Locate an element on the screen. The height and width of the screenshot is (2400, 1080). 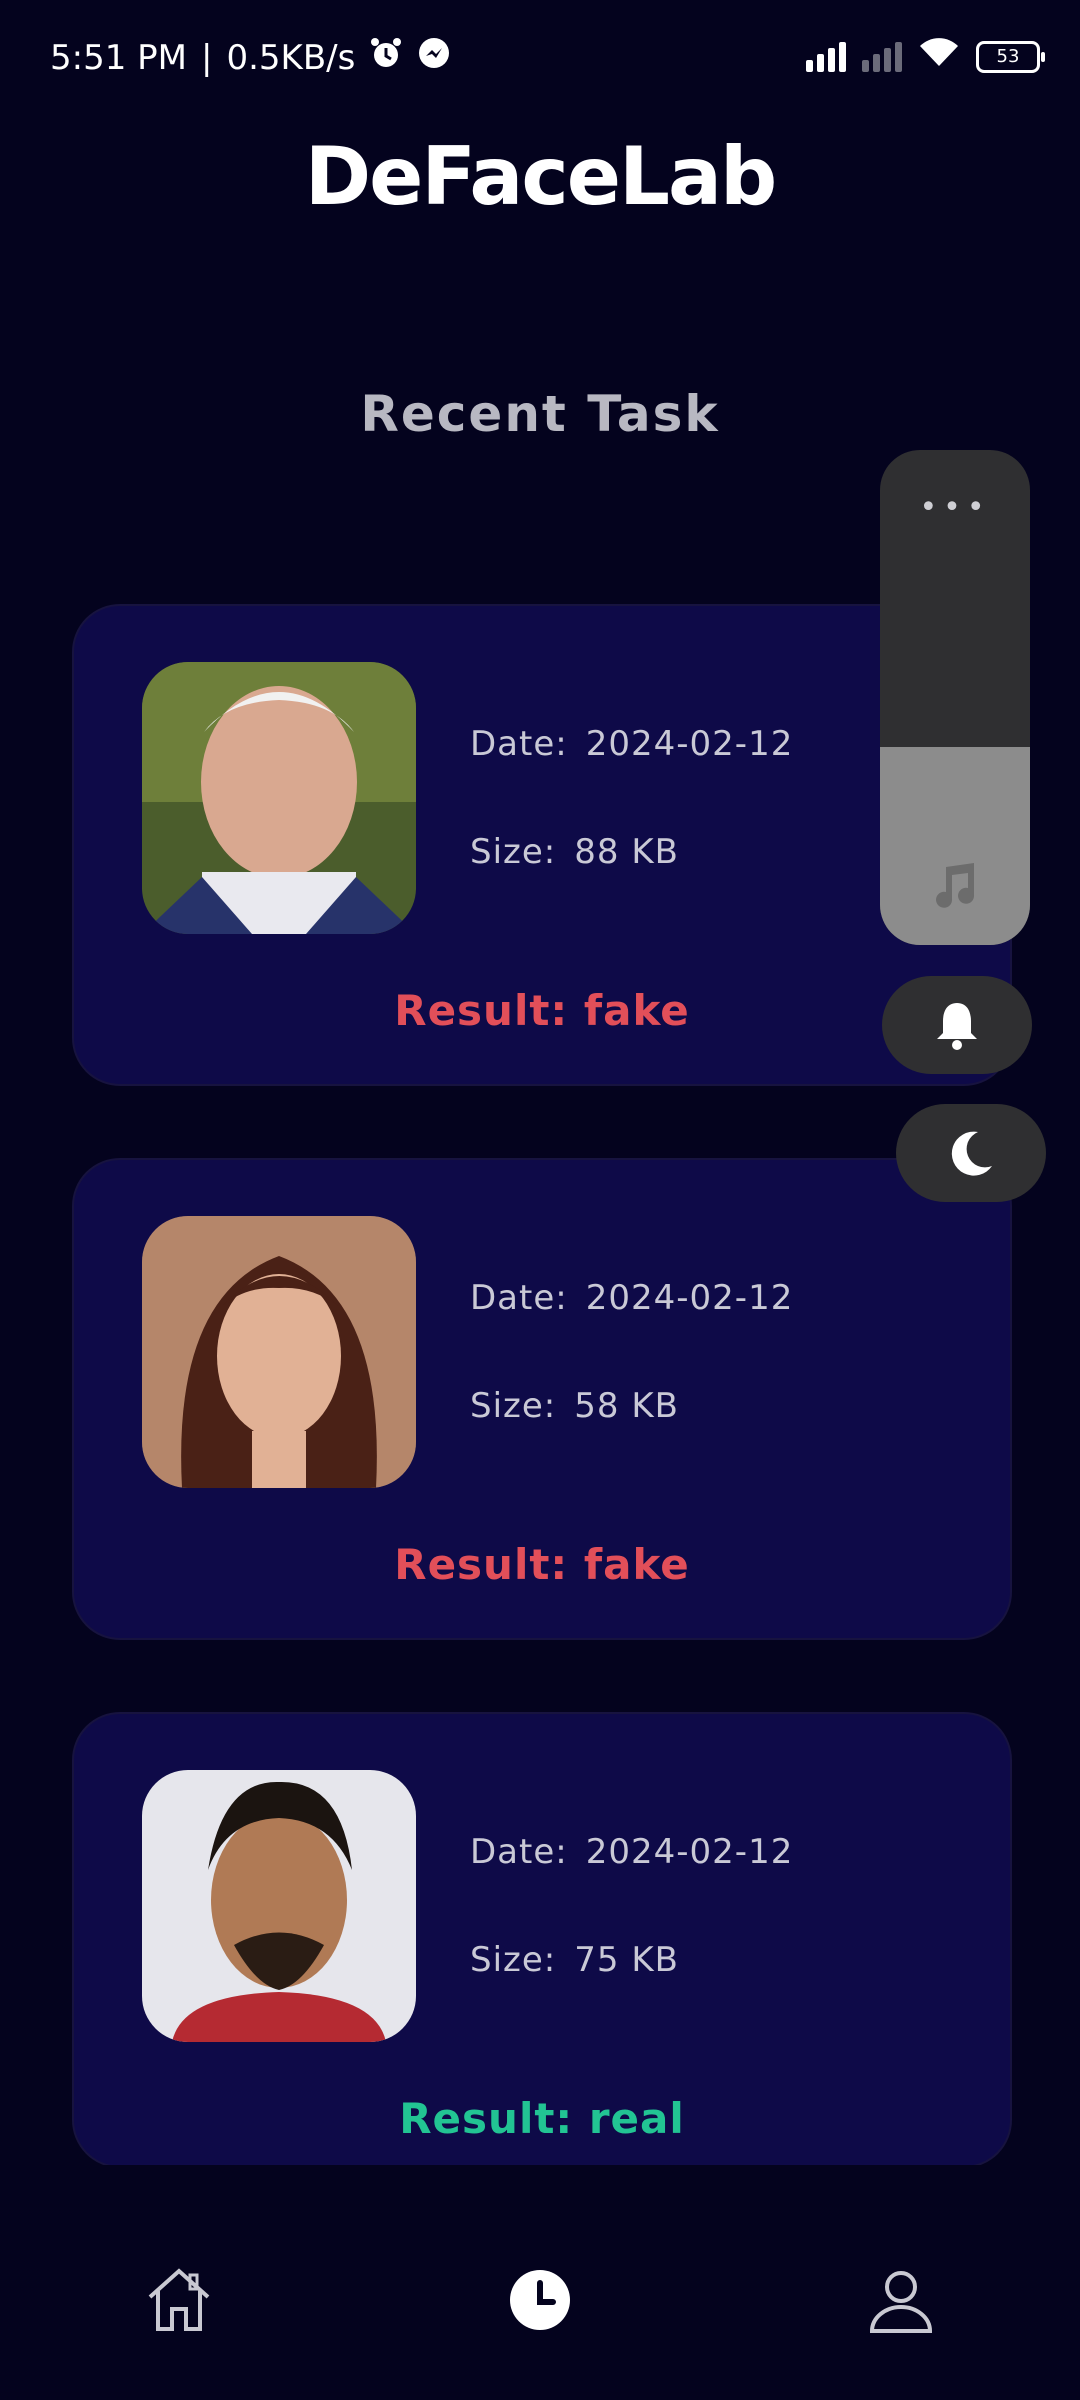
messenger-icon is located at coordinates (434, 57).